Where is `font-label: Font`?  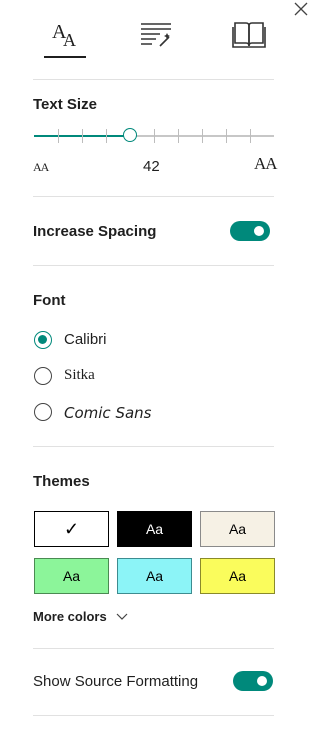 font-label: Font is located at coordinates (49, 300).